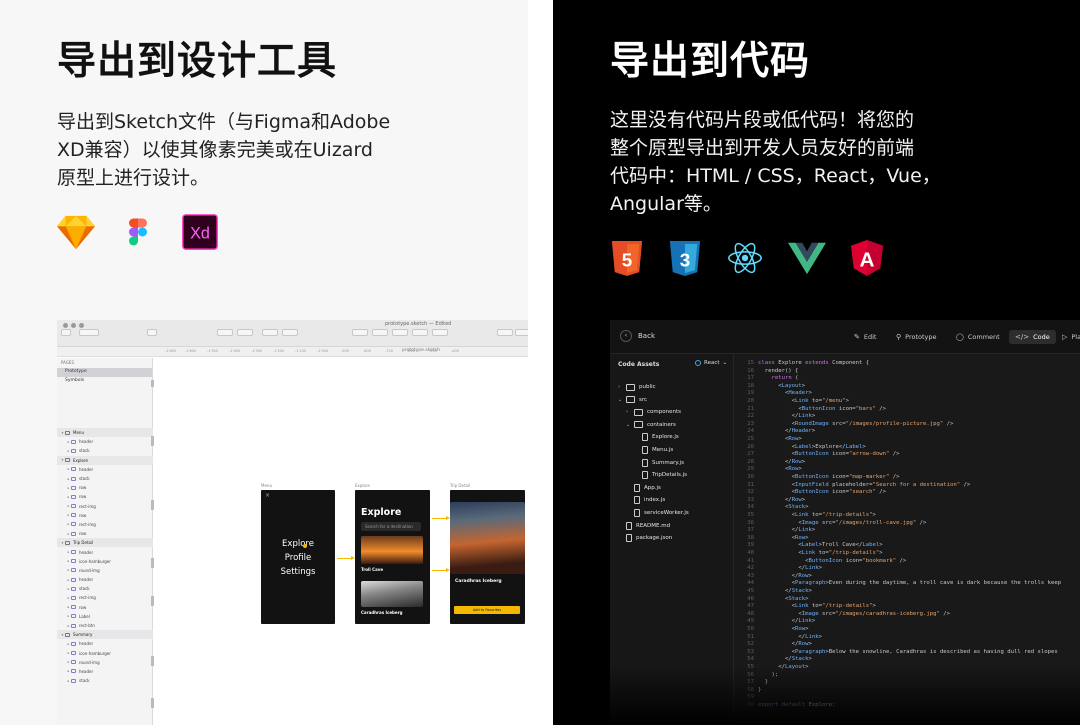  I want to click on minimize-window-icon, so click(73, 325).